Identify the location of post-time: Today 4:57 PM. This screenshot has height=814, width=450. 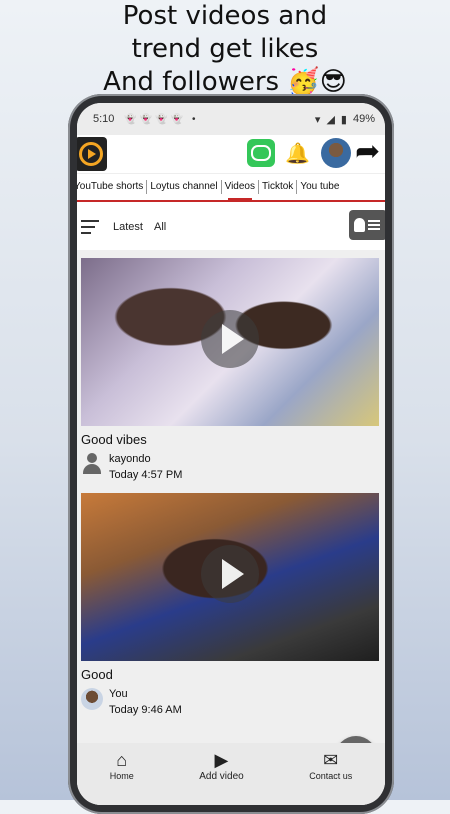
(146, 475).